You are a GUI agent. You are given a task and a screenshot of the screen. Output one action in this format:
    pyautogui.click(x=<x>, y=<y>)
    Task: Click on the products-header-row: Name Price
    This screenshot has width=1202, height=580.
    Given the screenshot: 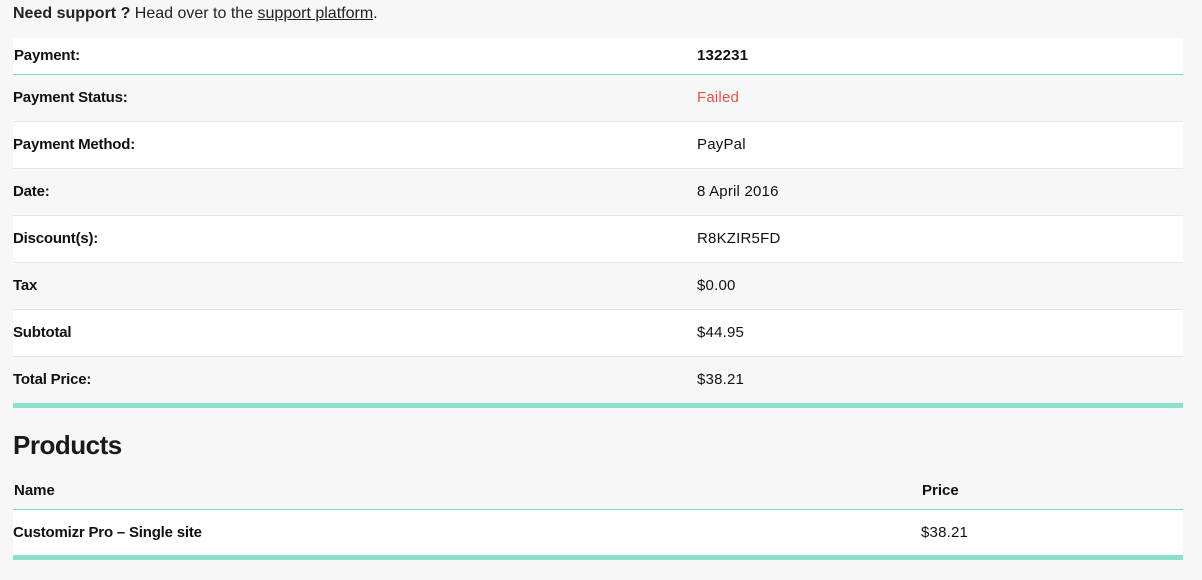 What is the action you would take?
    pyautogui.click(x=598, y=490)
    